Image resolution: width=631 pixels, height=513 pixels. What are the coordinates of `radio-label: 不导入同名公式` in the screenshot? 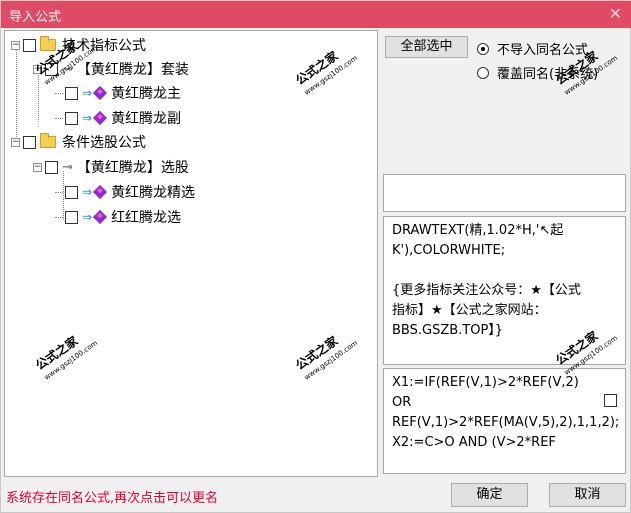 It's located at (543, 50).